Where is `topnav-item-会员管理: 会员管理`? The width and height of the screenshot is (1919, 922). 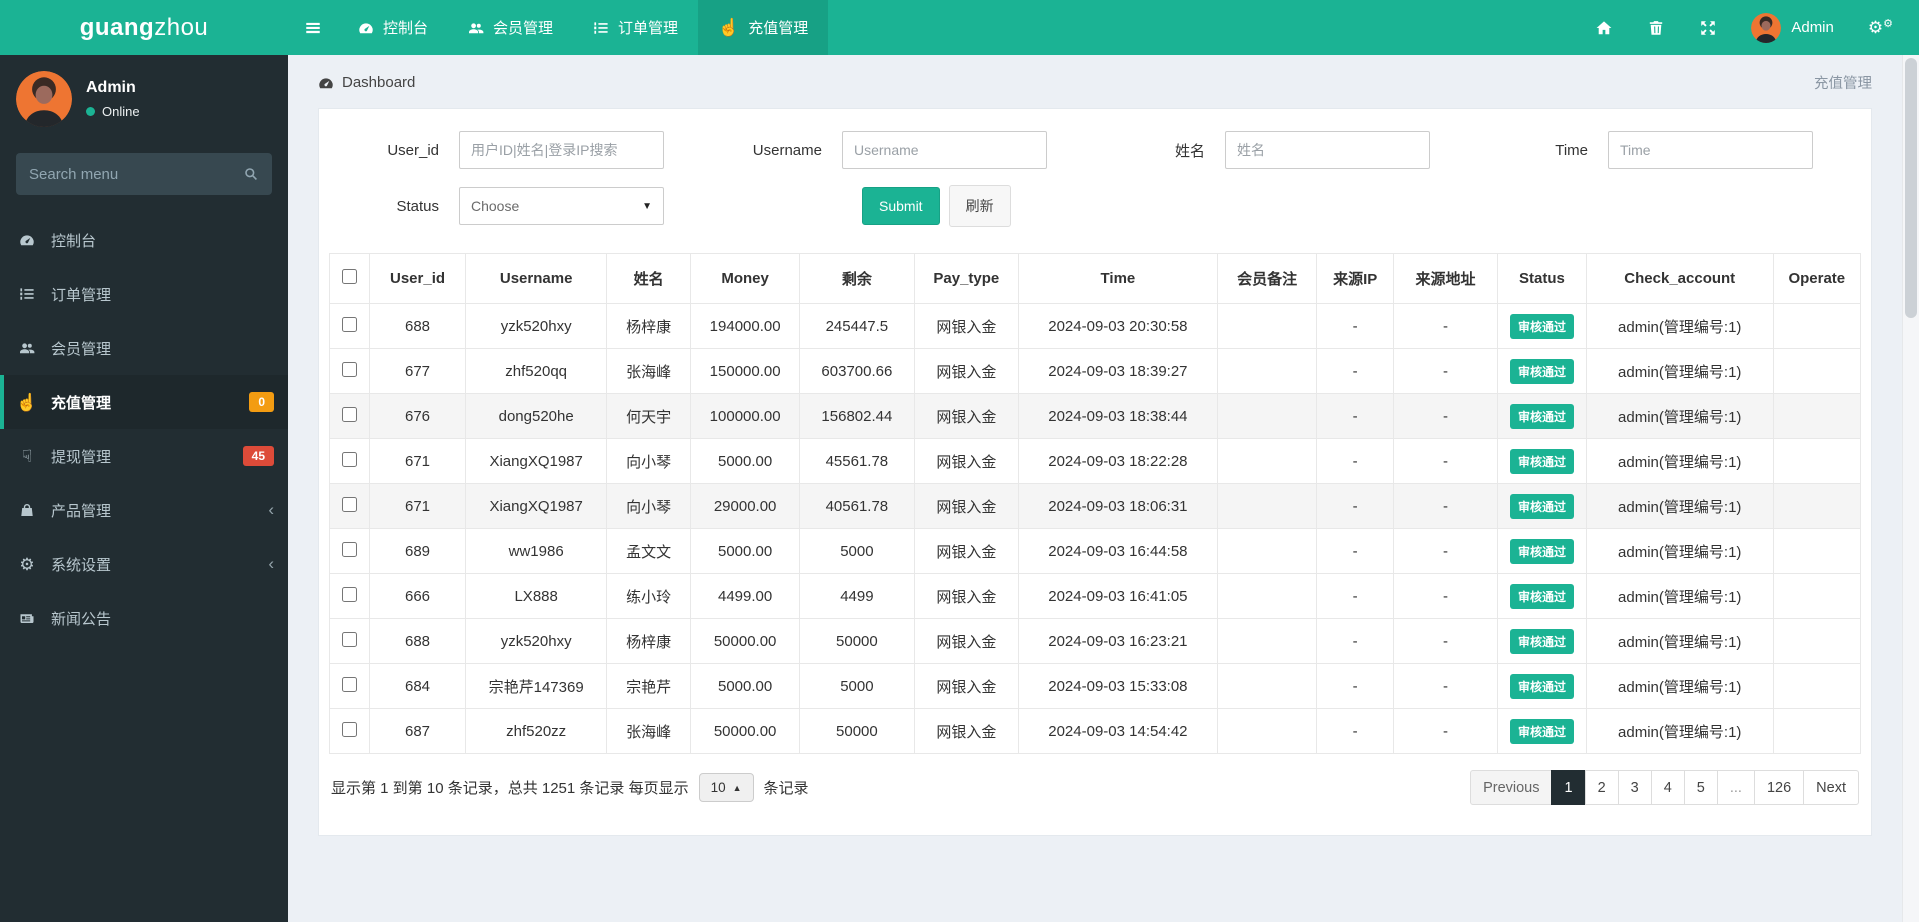
topnav-item-会员管理: 会员管理 is located at coordinates (510, 27).